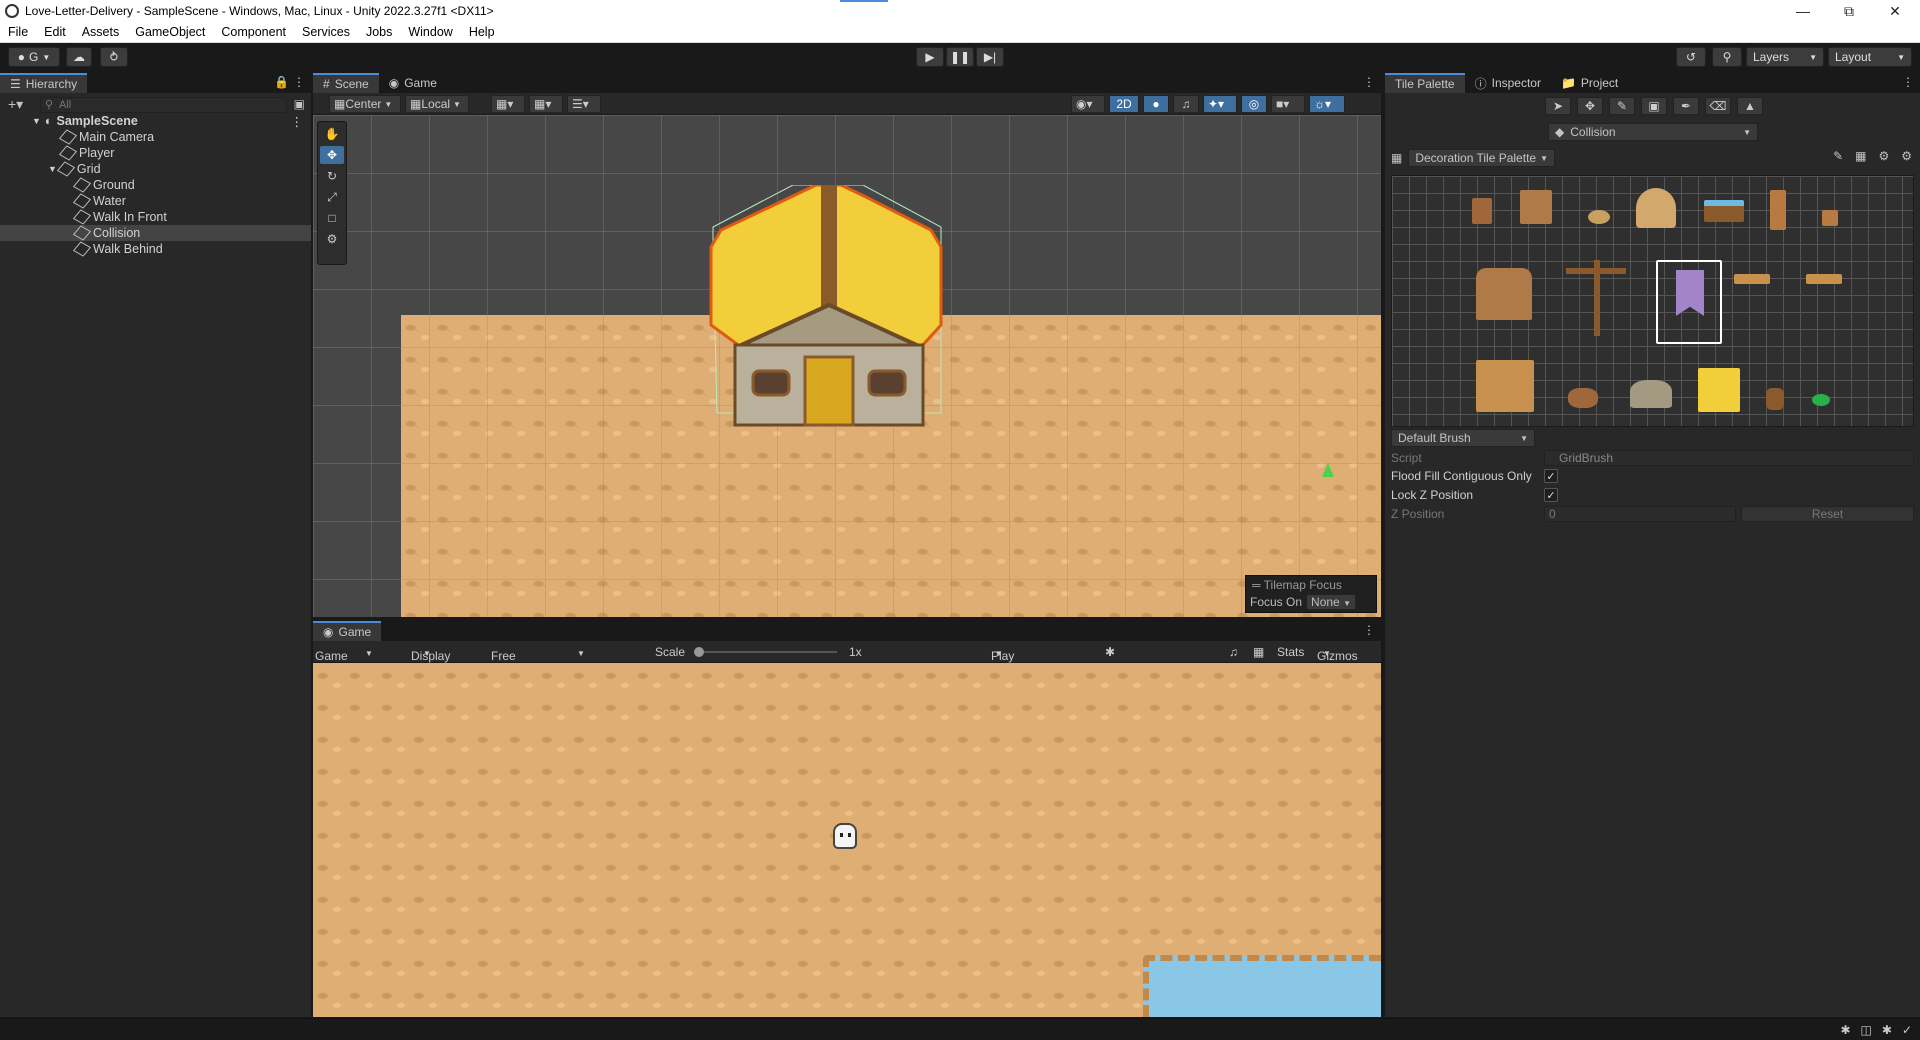  Describe the element at coordinates (101, 32) in the screenshot. I see `menu-assets: Assets` at that location.